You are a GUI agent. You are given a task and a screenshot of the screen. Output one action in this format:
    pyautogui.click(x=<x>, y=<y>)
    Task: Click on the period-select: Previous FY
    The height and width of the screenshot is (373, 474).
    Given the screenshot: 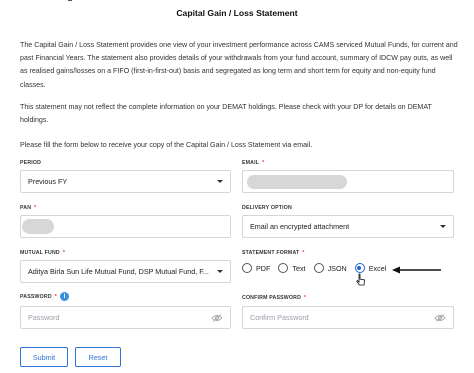 What is the action you would take?
    pyautogui.click(x=125, y=181)
    